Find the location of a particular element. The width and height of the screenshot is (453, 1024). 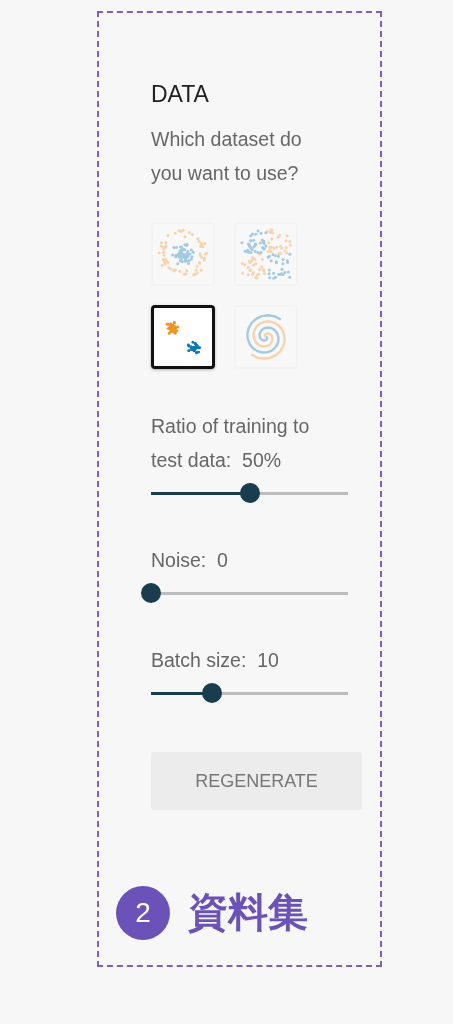

section-title: DATA is located at coordinates (180, 94).